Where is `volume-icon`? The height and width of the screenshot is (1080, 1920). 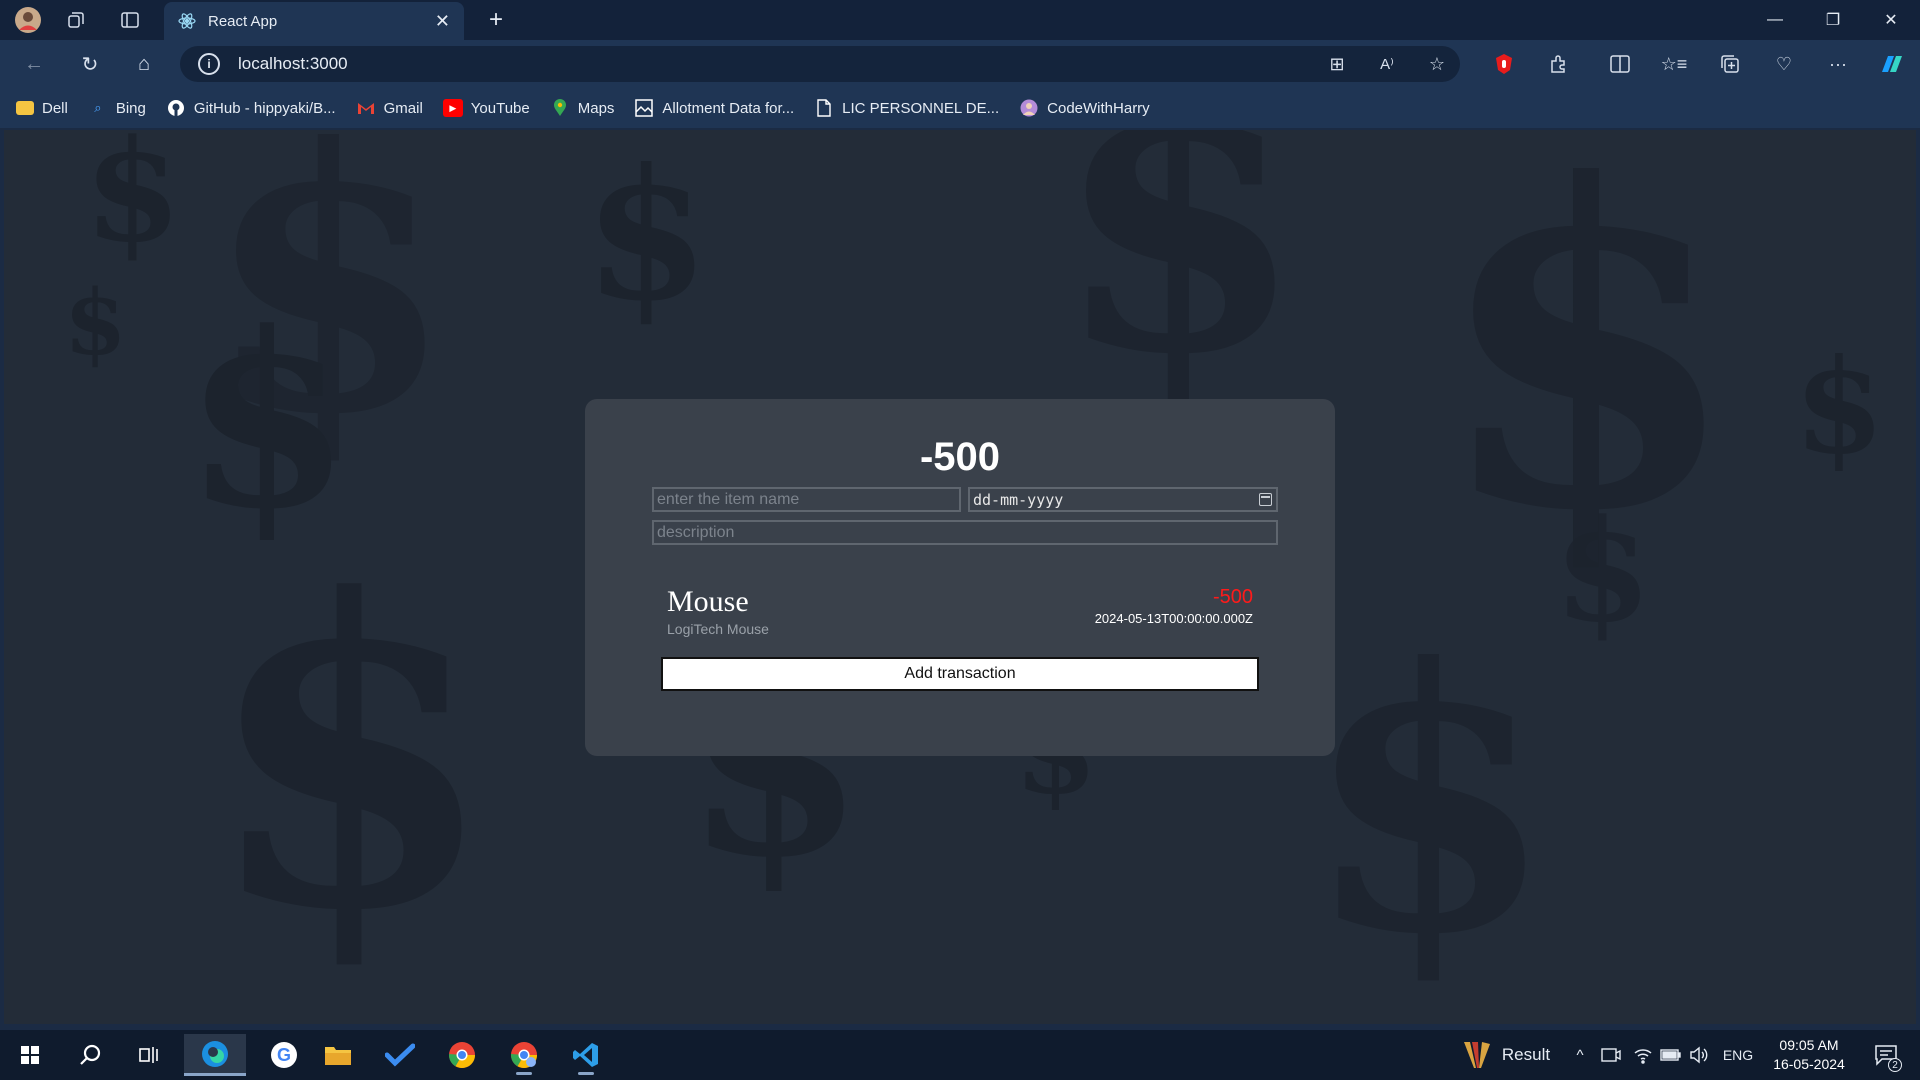 volume-icon is located at coordinates (1699, 1055).